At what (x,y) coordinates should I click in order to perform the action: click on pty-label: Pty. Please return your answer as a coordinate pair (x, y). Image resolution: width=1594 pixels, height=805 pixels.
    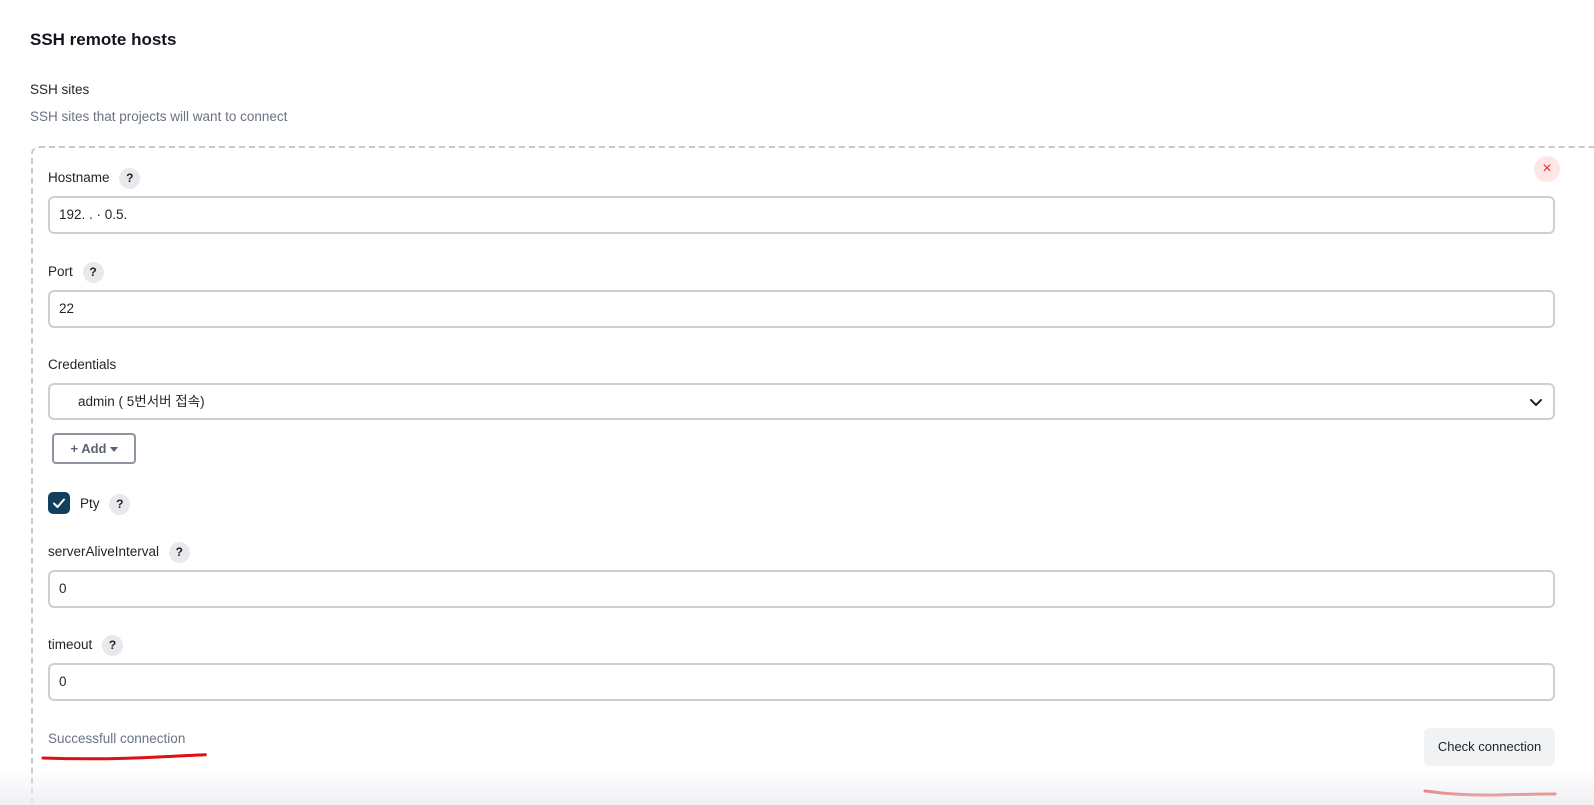
    Looking at the image, I should click on (90, 503).